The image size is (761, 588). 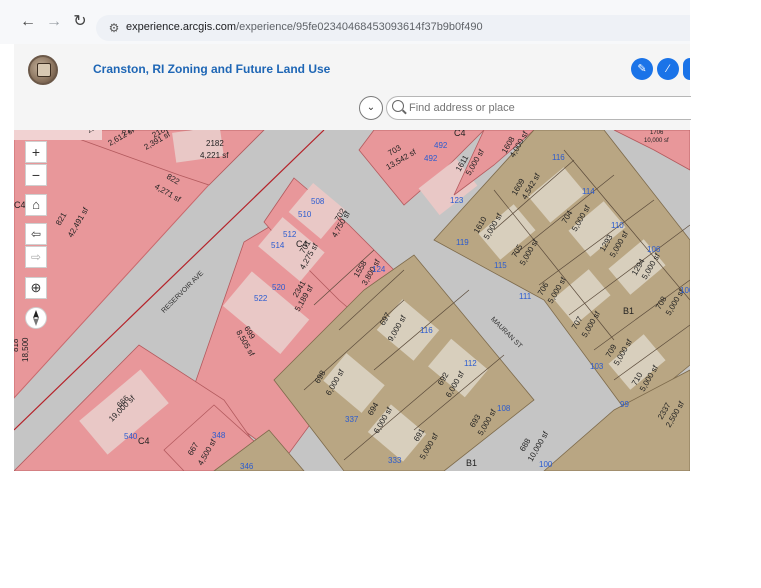 What do you see at coordinates (398, 106) in the screenshot?
I see `search-icon` at bounding box center [398, 106].